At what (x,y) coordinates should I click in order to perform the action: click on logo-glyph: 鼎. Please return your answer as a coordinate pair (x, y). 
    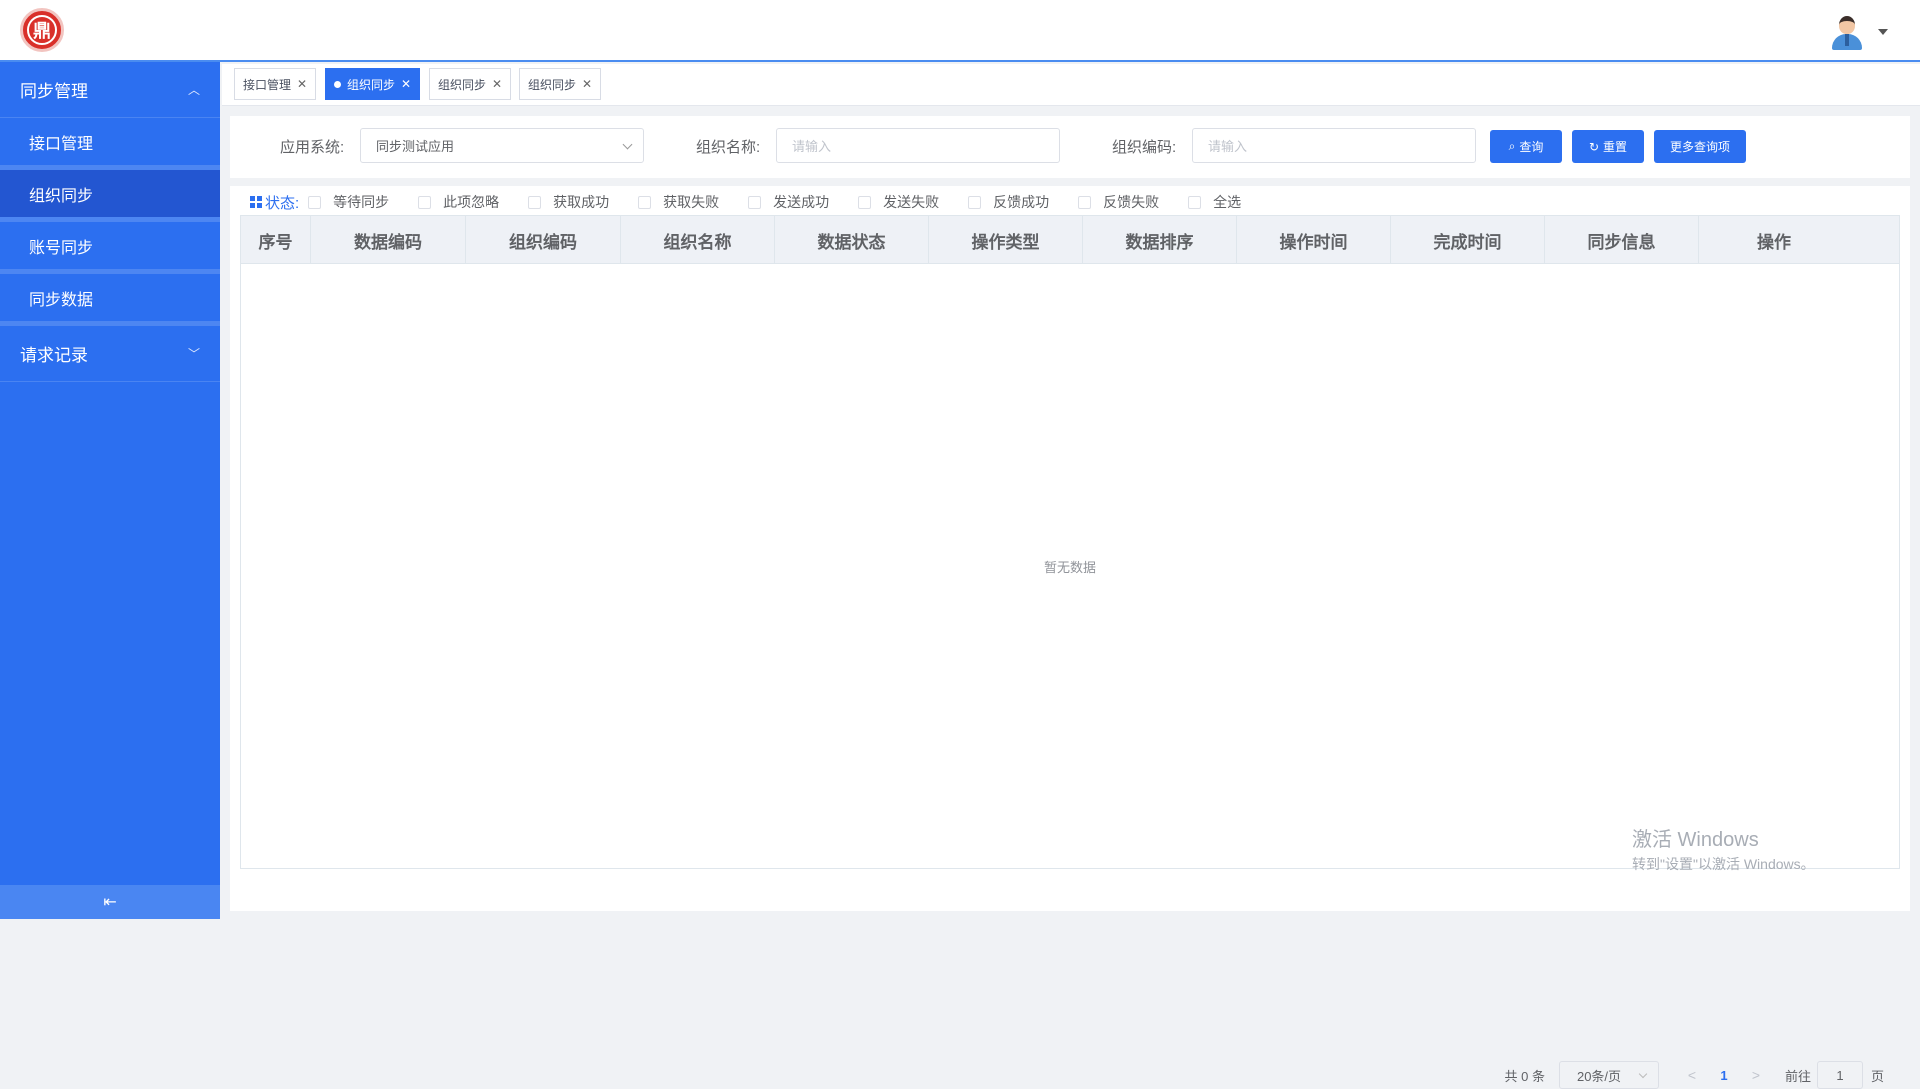
    Looking at the image, I should click on (42, 30).